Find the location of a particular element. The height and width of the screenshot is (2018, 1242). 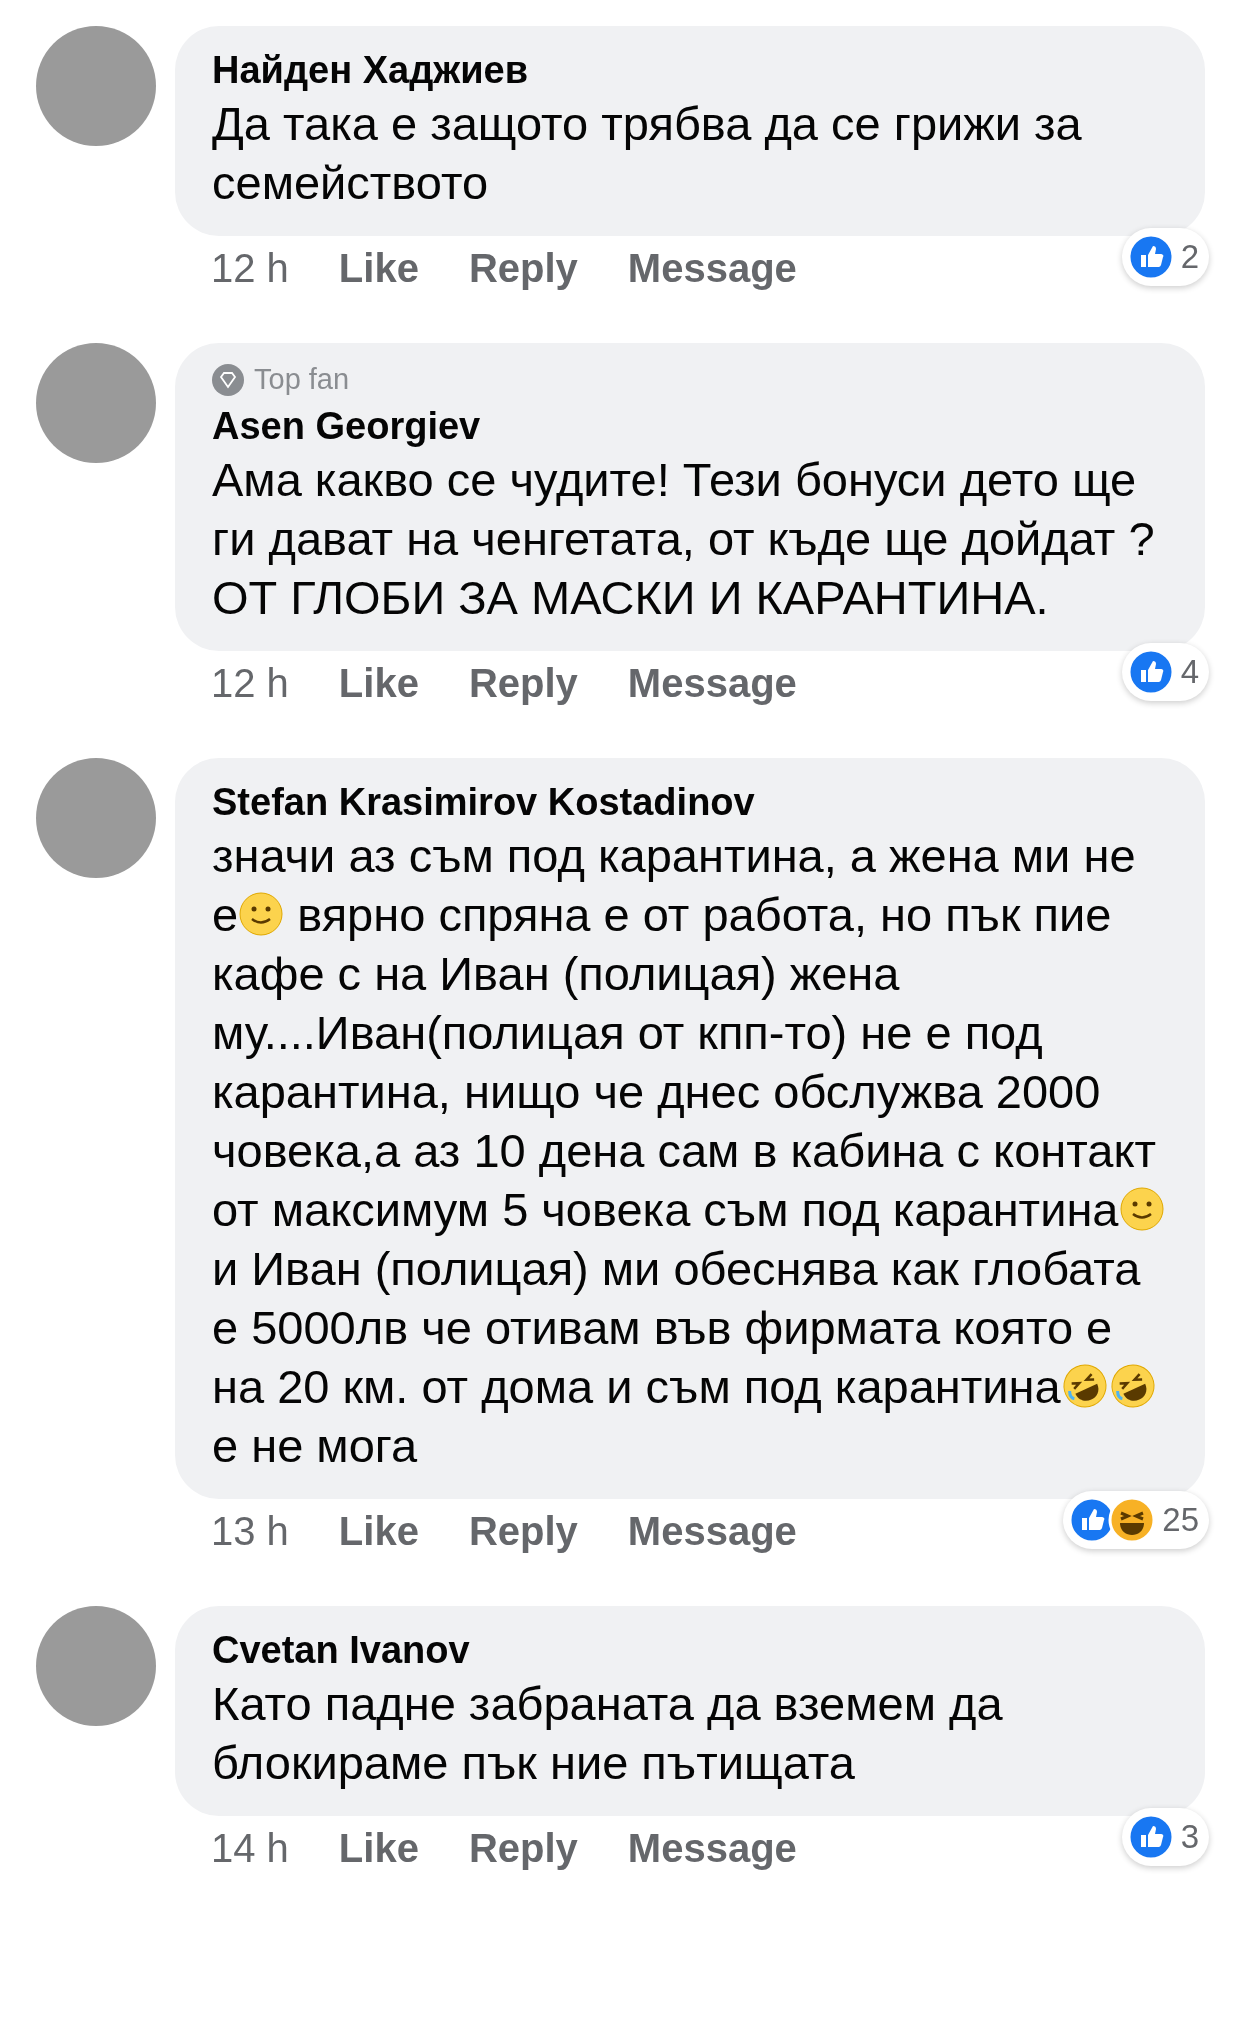

comment-text: Да така е защото трябва да се грижи за семейството is located at coordinates (647, 153).